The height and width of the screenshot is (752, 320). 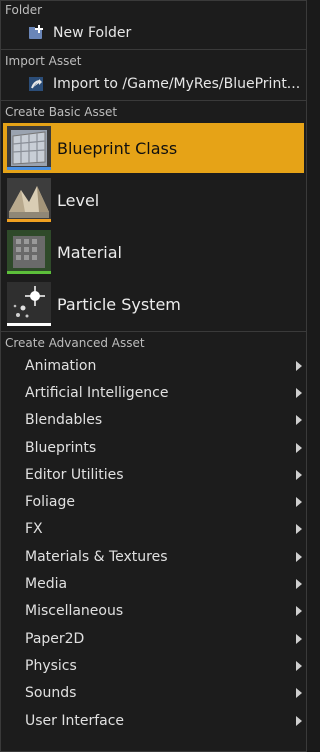 What do you see at coordinates (119, 304) in the screenshot?
I see `particle-system-label: Particle System` at bounding box center [119, 304].